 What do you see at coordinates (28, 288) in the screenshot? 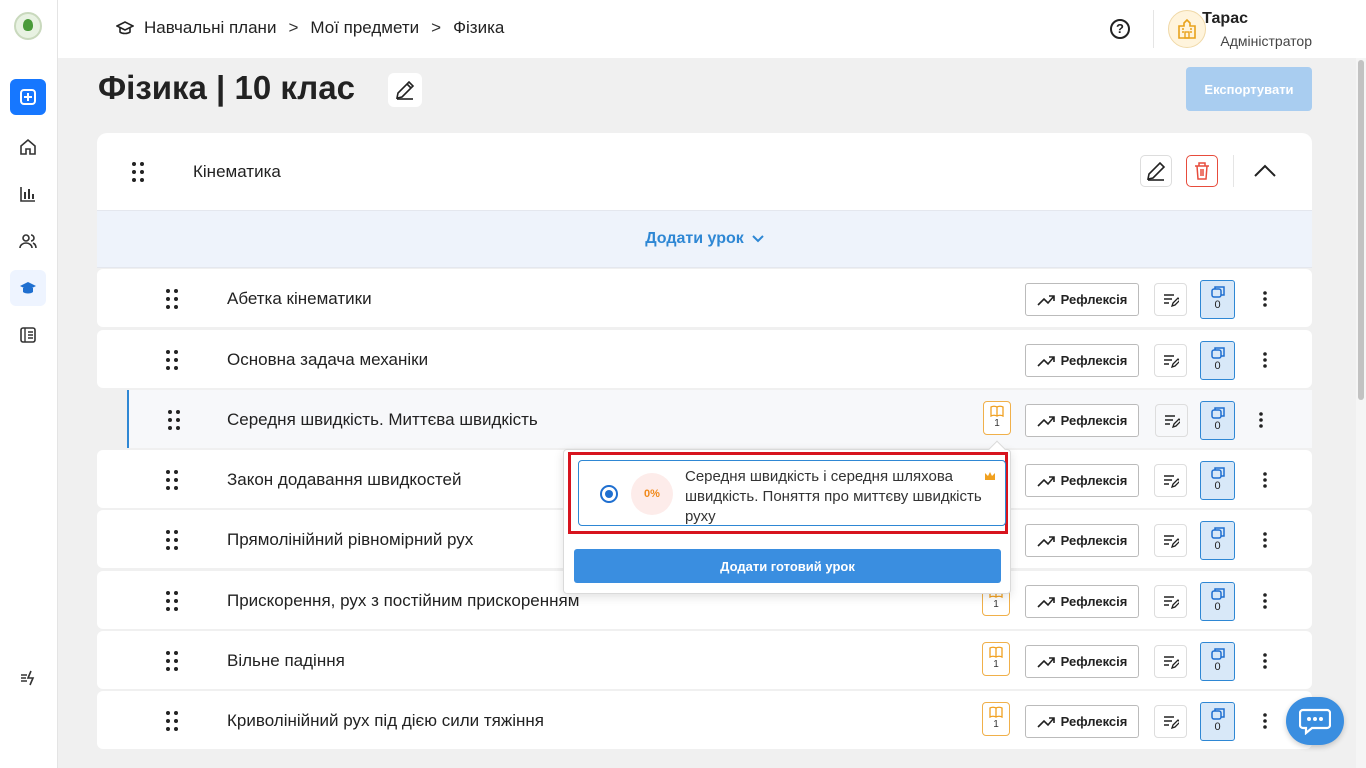
I see `study-plans-icon` at bounding box center [28, 288].